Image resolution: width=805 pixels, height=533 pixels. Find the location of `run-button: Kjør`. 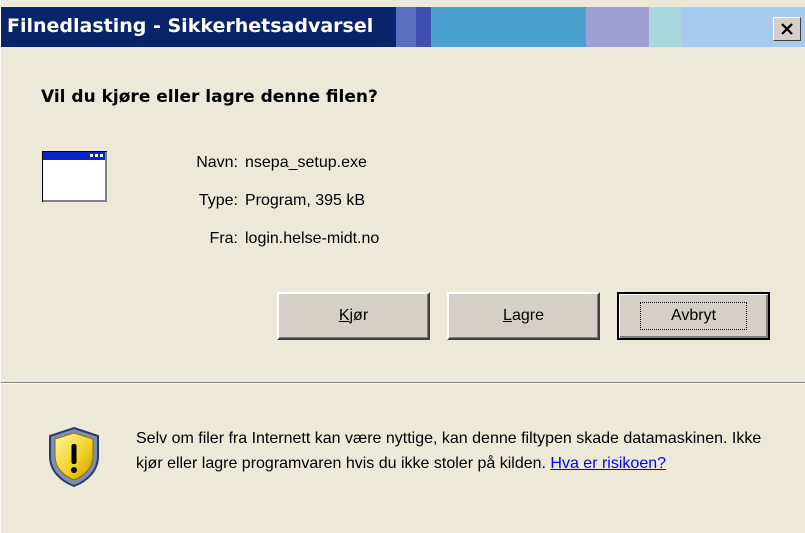

run-button: Kjør is located at coordinates (353, 316).